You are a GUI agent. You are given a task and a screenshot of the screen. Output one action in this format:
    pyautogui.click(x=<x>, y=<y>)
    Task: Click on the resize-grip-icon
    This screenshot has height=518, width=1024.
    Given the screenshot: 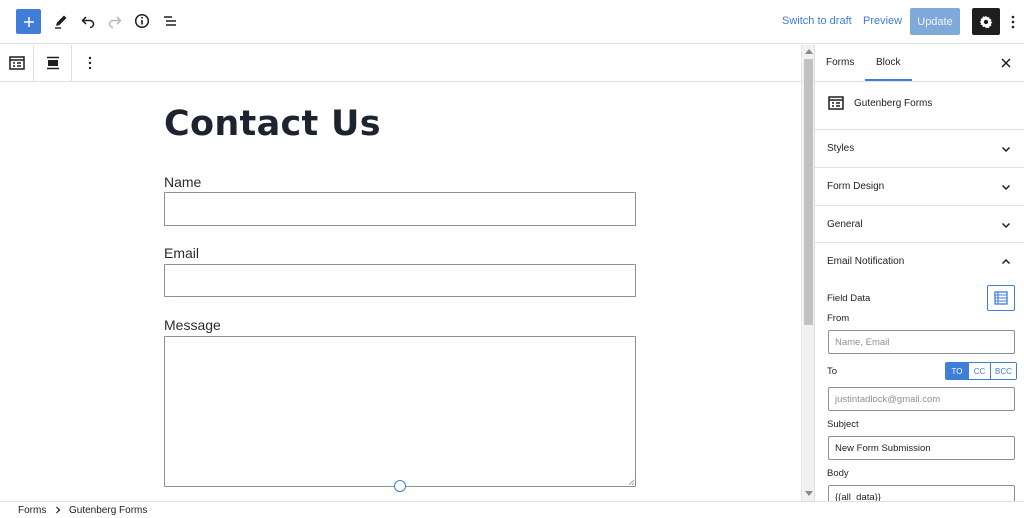 What is the action you would take?
    pyautogui.click(x=631, y=482)
    